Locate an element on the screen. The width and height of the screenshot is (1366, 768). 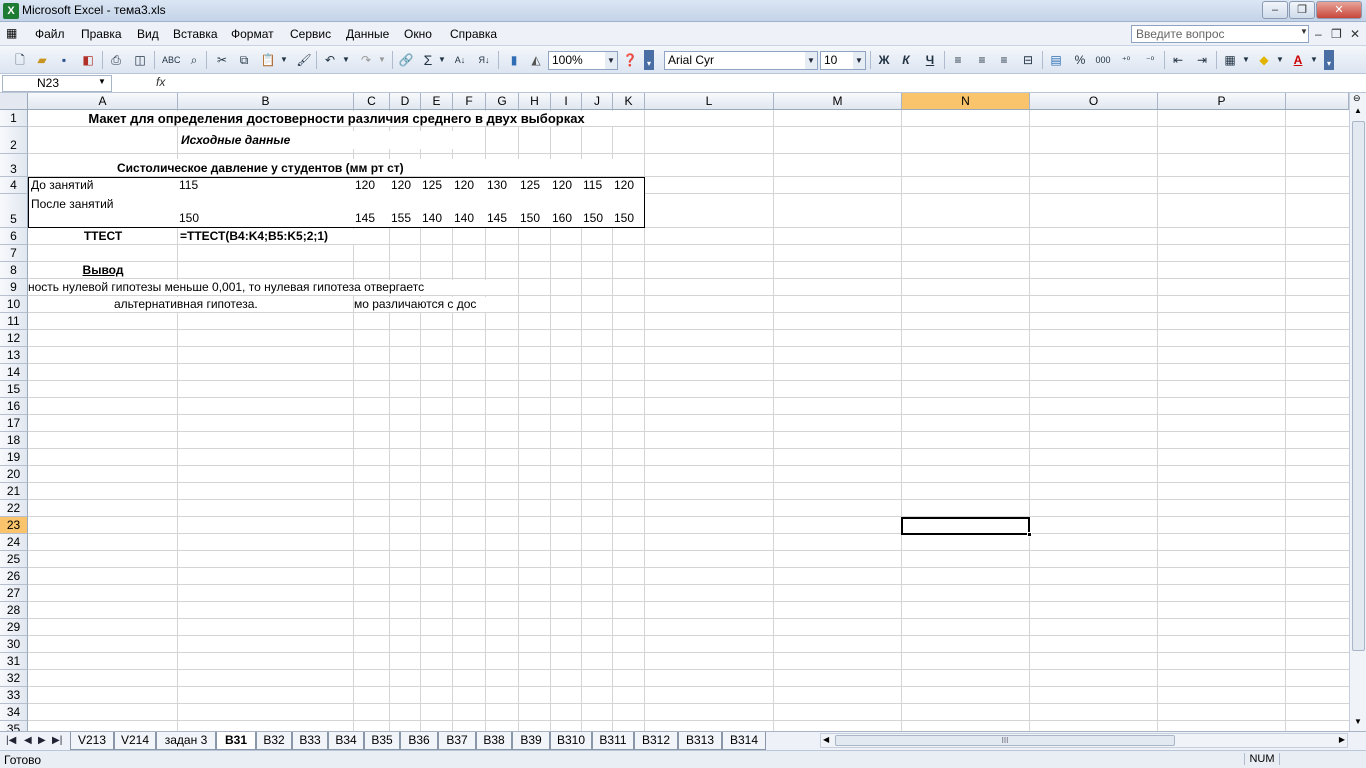
sort-descending-icon: Я↓ is located at coordinates (484, 60).